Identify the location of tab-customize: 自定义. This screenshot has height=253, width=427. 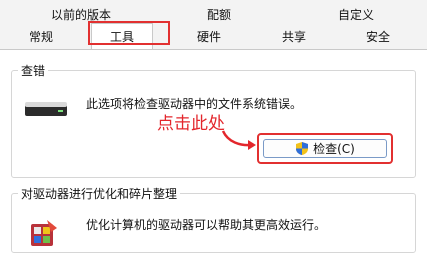
(356, 14).